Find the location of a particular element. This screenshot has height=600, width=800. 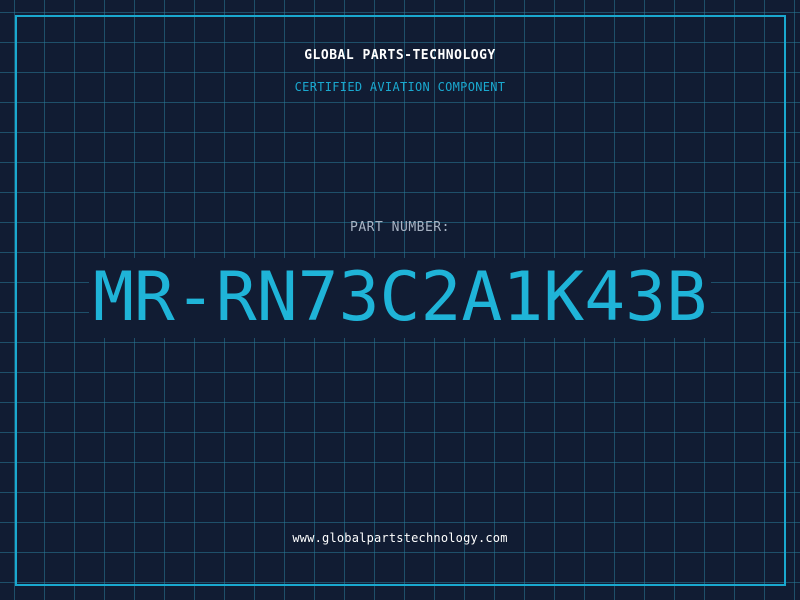

company-name: GLOBAL PARTS-TECHNOLOGY is located at coordinates (400, 55).